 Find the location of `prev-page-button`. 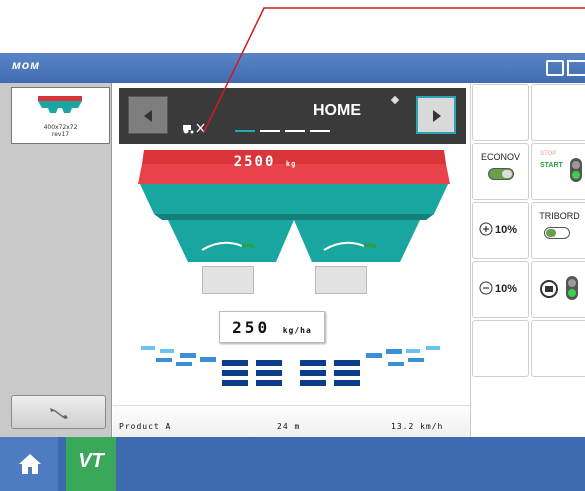

prev-page-button is located at coordinates (148, 115).